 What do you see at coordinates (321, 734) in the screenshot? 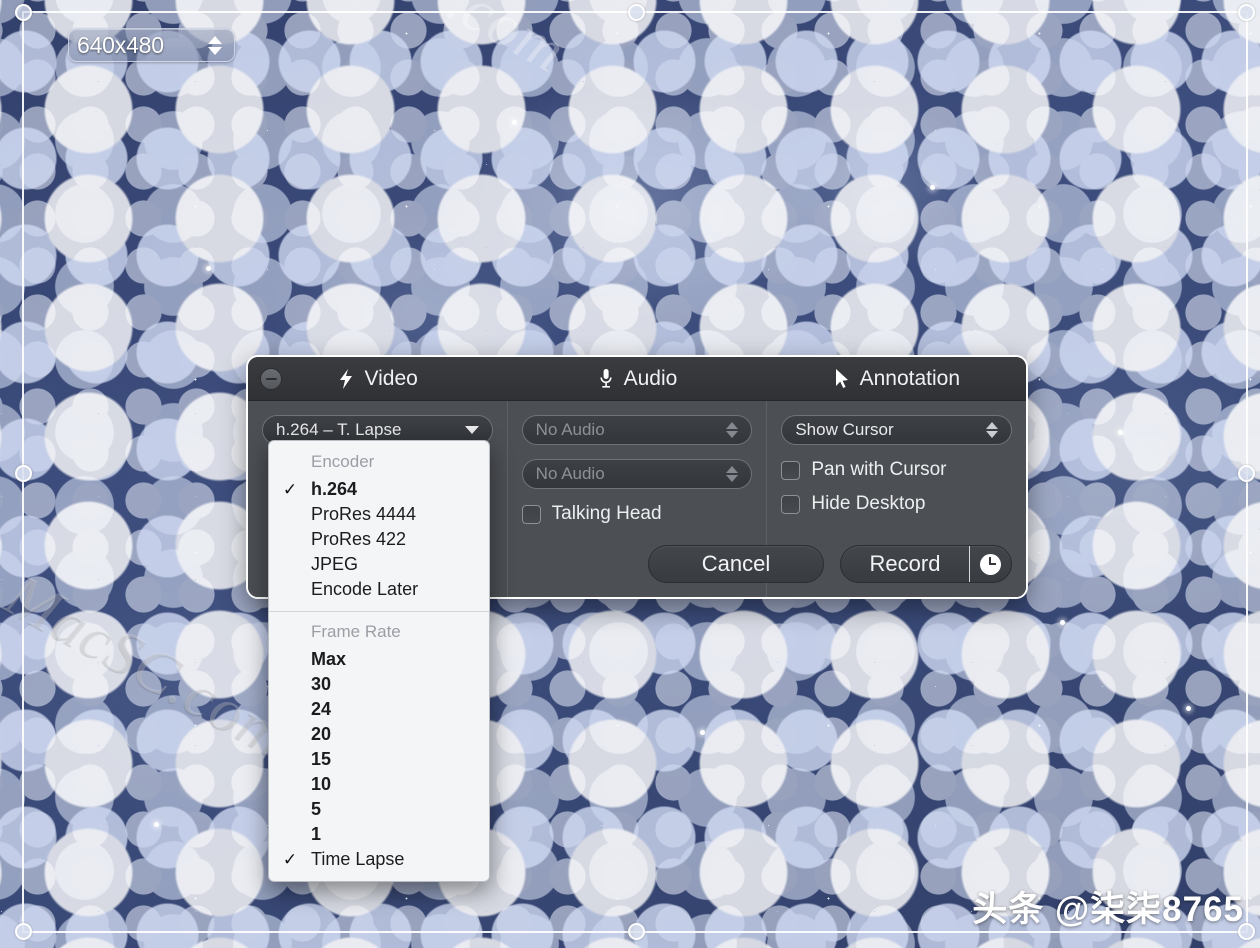
I see `menu-item-label: 20` at bounding box center [321, 734].